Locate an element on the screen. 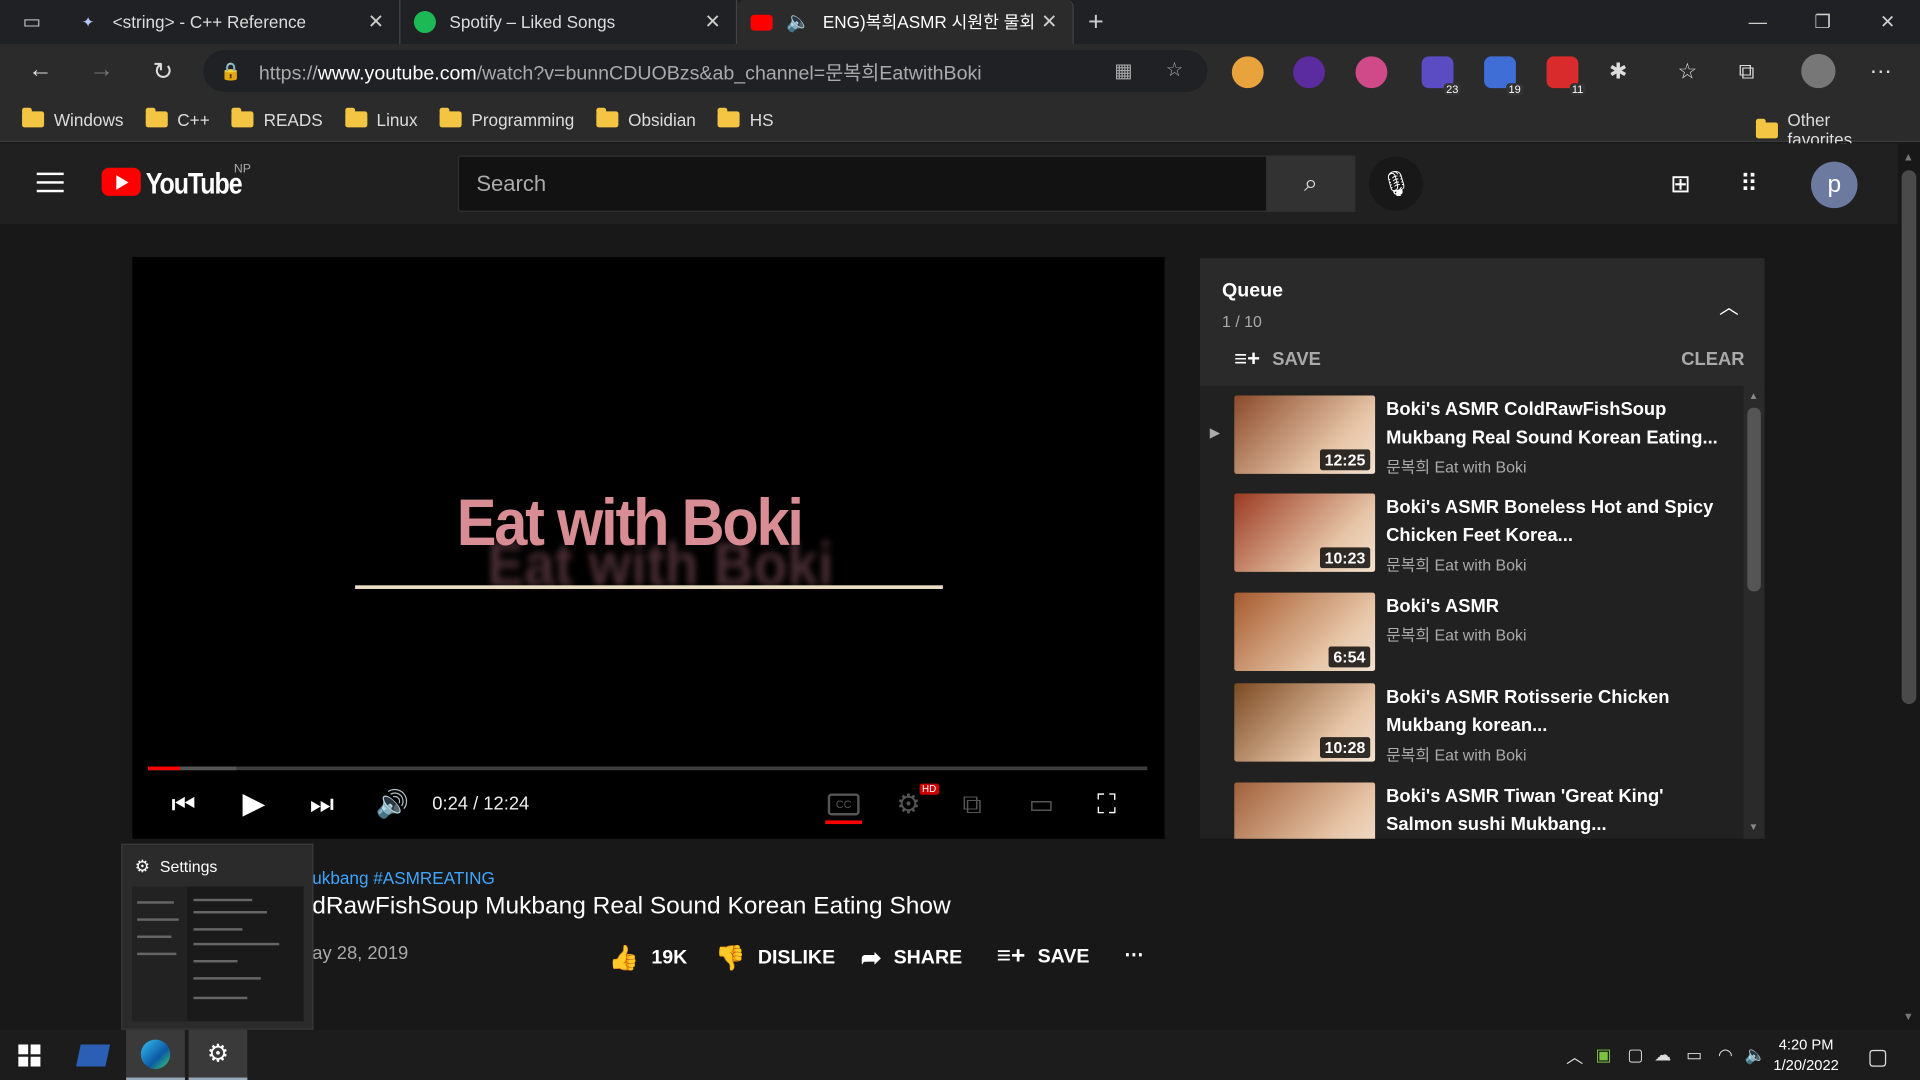 Image resolution: width=1920 pixels, height=1080 pixels. back-button: ← is located at coordinates (40, 70).